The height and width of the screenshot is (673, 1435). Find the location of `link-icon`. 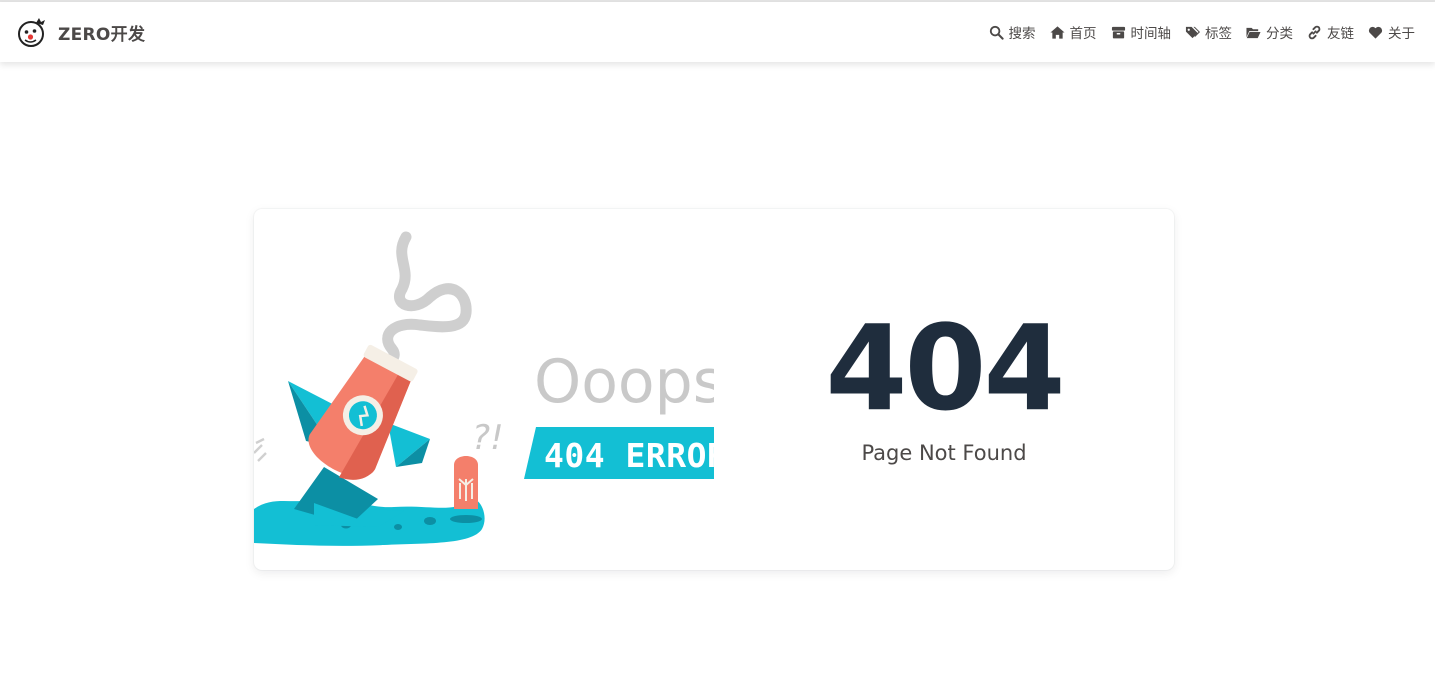

link-icon is located at coordinates (1314, 32).